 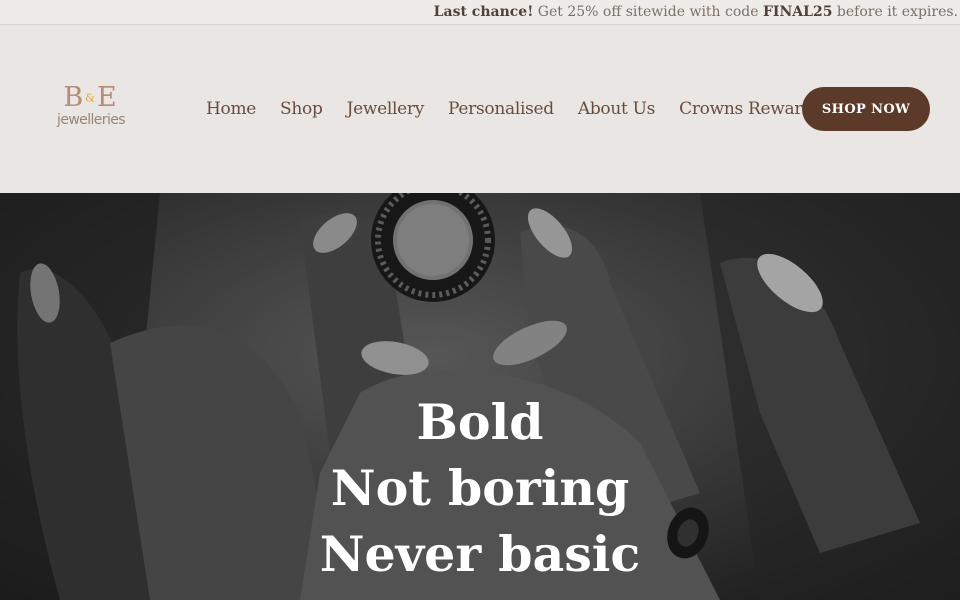 I want to click on nav-shop: Shop, so click(x=301, y=110).